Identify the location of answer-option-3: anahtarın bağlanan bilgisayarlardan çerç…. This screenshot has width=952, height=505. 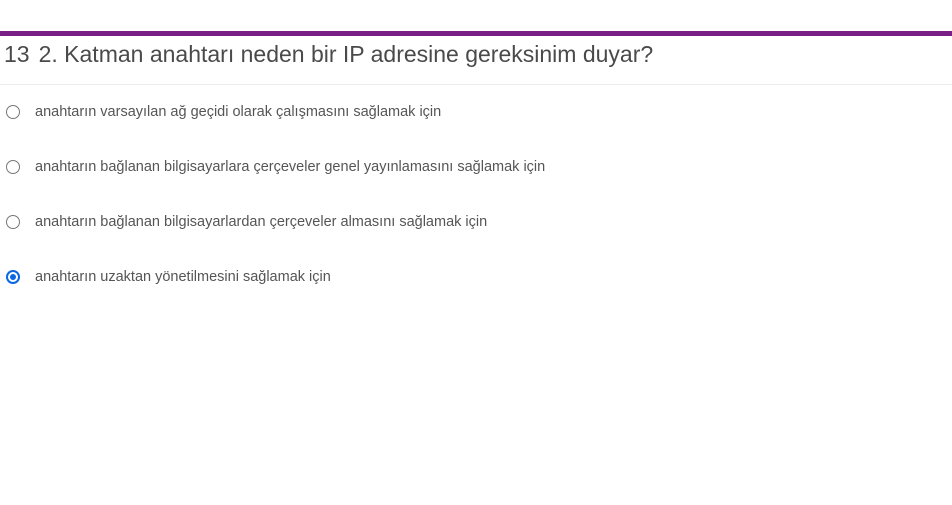
(246, 222).